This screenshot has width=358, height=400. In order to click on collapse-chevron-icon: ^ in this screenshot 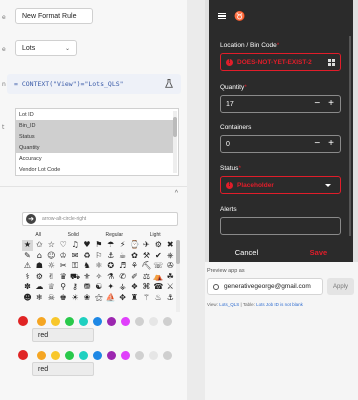, I will do `click(176, 193)`.